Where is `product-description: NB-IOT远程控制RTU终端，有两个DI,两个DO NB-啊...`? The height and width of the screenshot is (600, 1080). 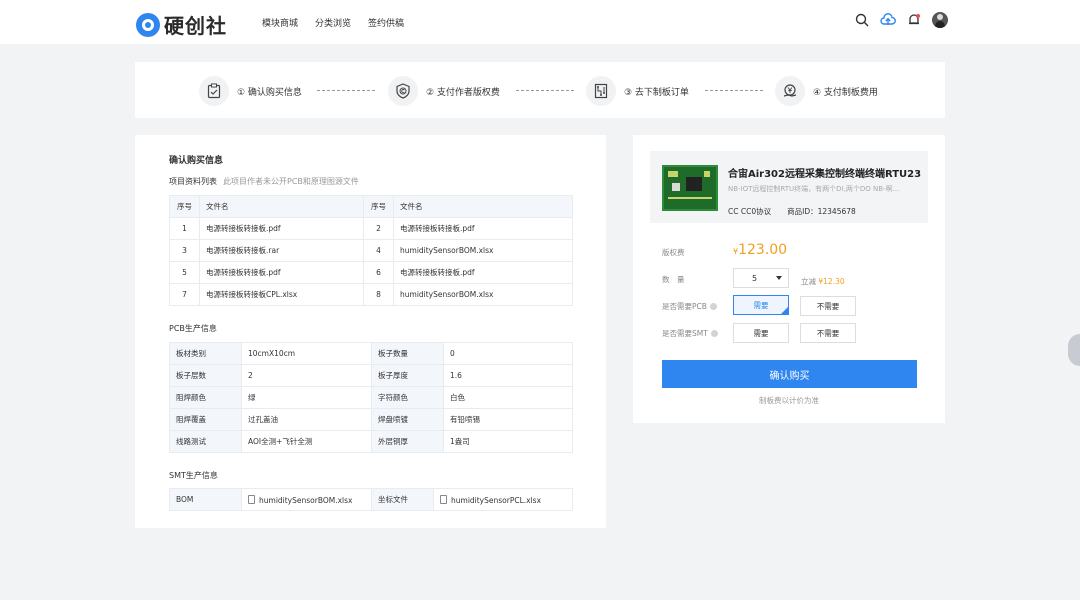 product-description: NB-IOT远程控制RTU终端，有两个DI,两个DO NB-啊... is located at coordinates (814, 189).